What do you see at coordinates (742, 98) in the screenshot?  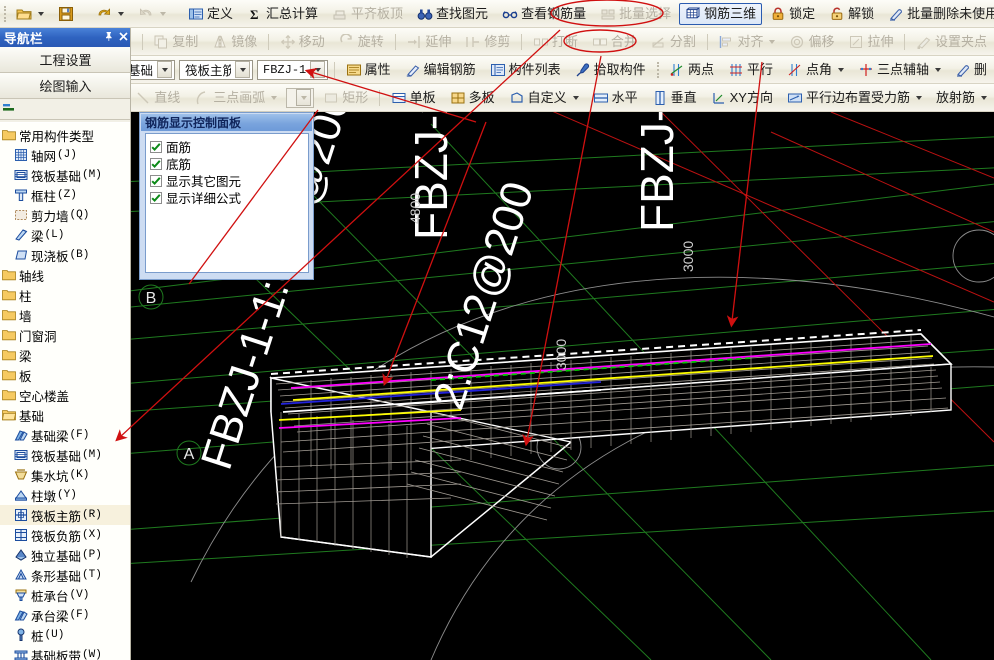 I see `xy-direction-tool-button: XY方向` at bounding box center [742, 98].